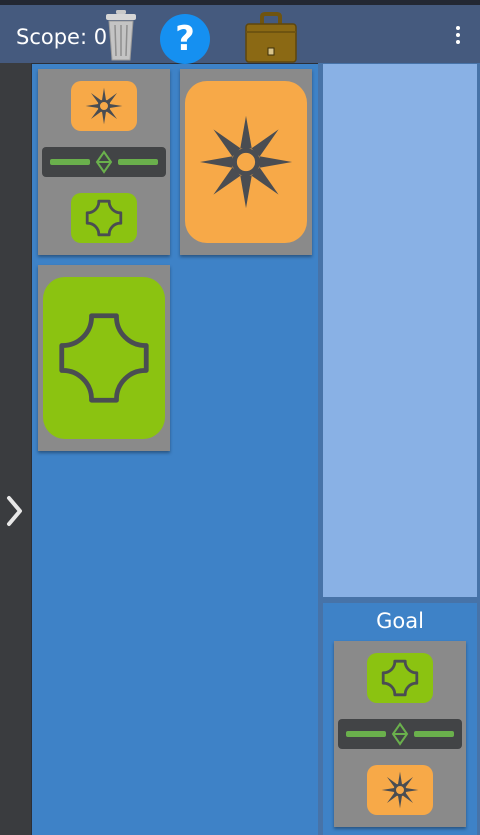  What do you see at coordinates (121, 35) in the screenshot?
I see `trash-can-icon` at bounding box center [121, 35].